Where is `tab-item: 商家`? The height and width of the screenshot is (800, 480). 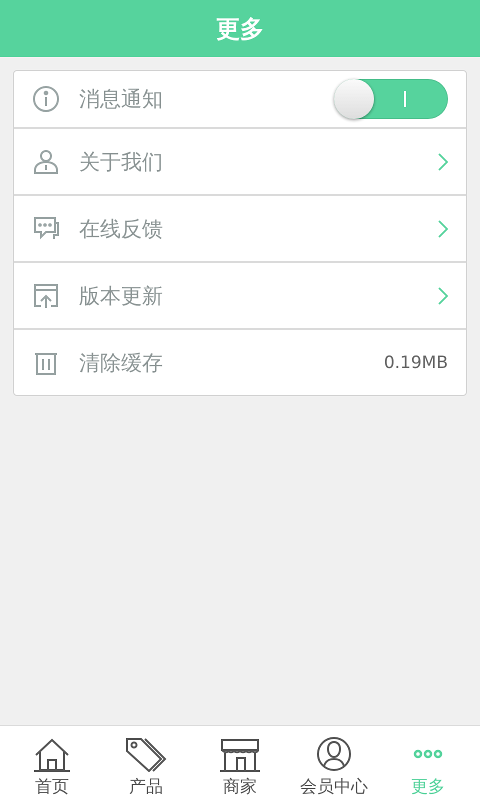 tab-item: 商家 is located at coordinates (240, 763).